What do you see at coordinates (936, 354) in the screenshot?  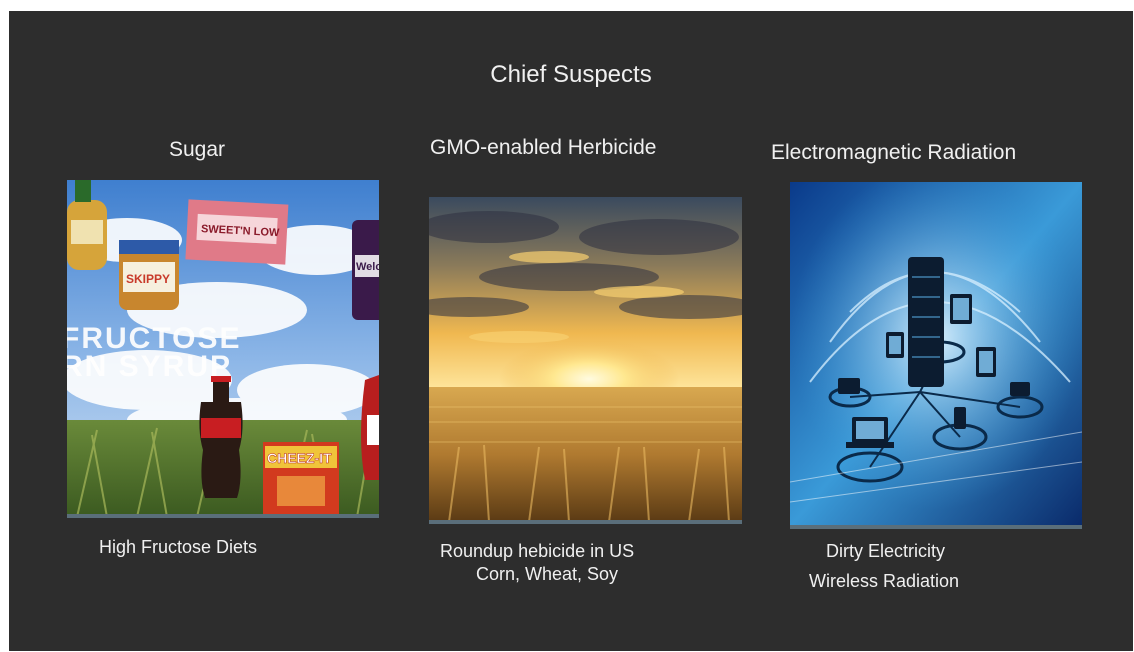 I see `wireless-network-image` at bounding box center [936, 354].